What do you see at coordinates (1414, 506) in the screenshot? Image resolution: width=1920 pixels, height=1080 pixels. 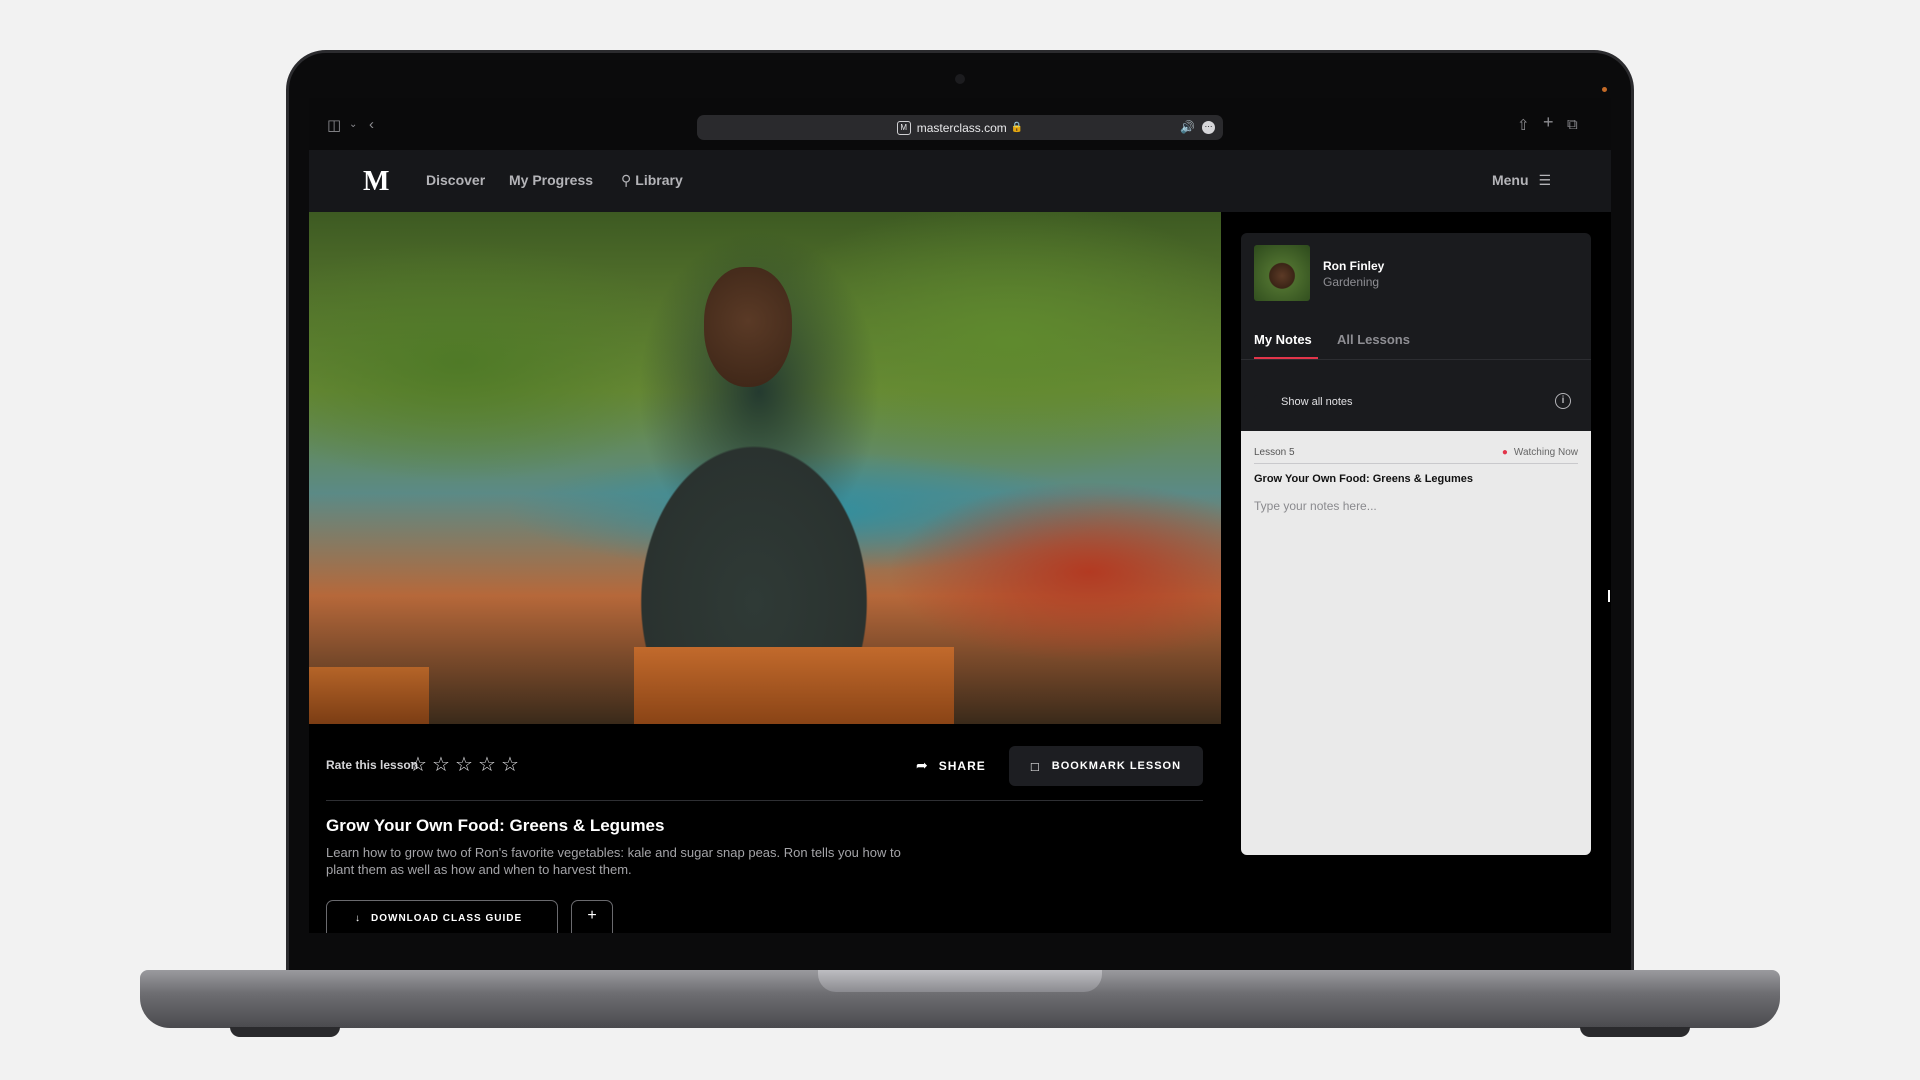 I see `notes-input` at bounding box center [1414, 506].